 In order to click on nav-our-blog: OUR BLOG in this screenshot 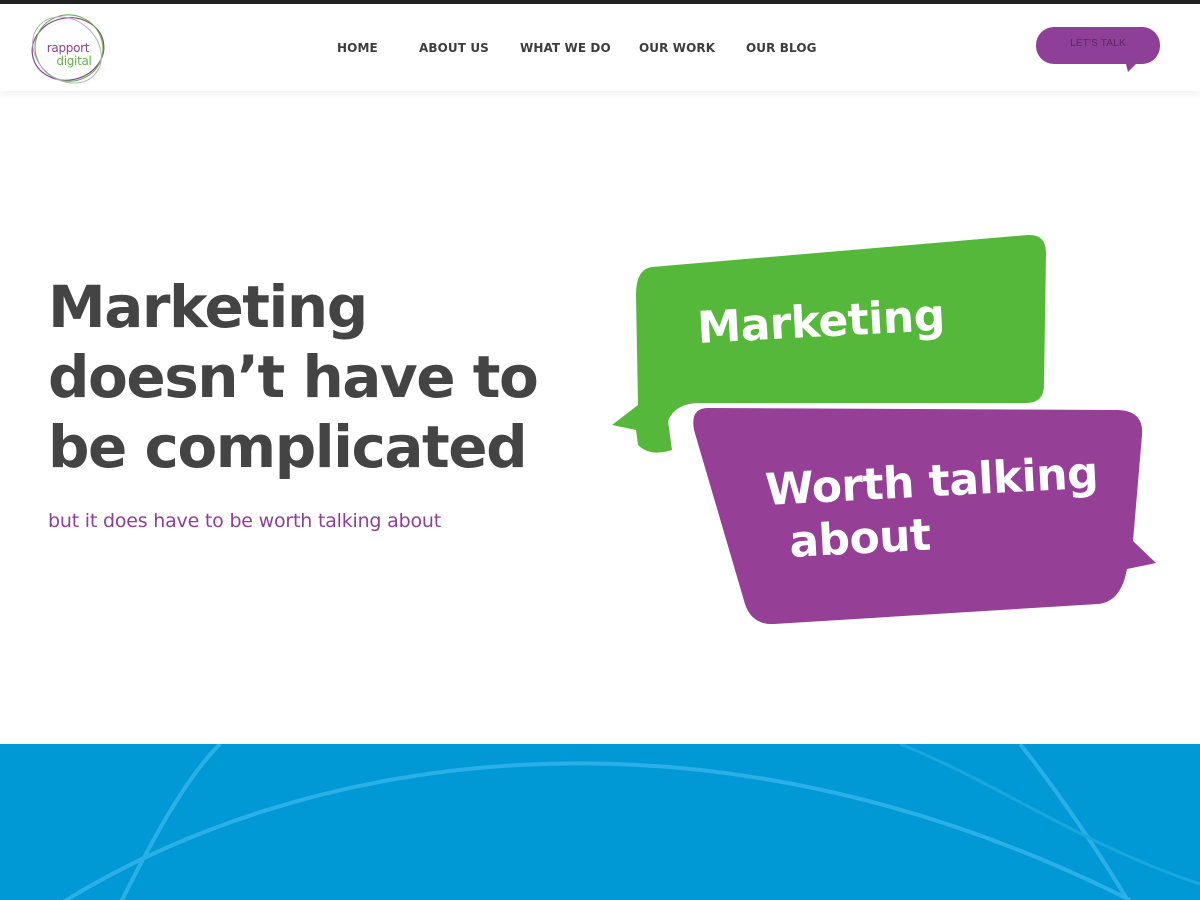, I will do `click(781, 48)`.